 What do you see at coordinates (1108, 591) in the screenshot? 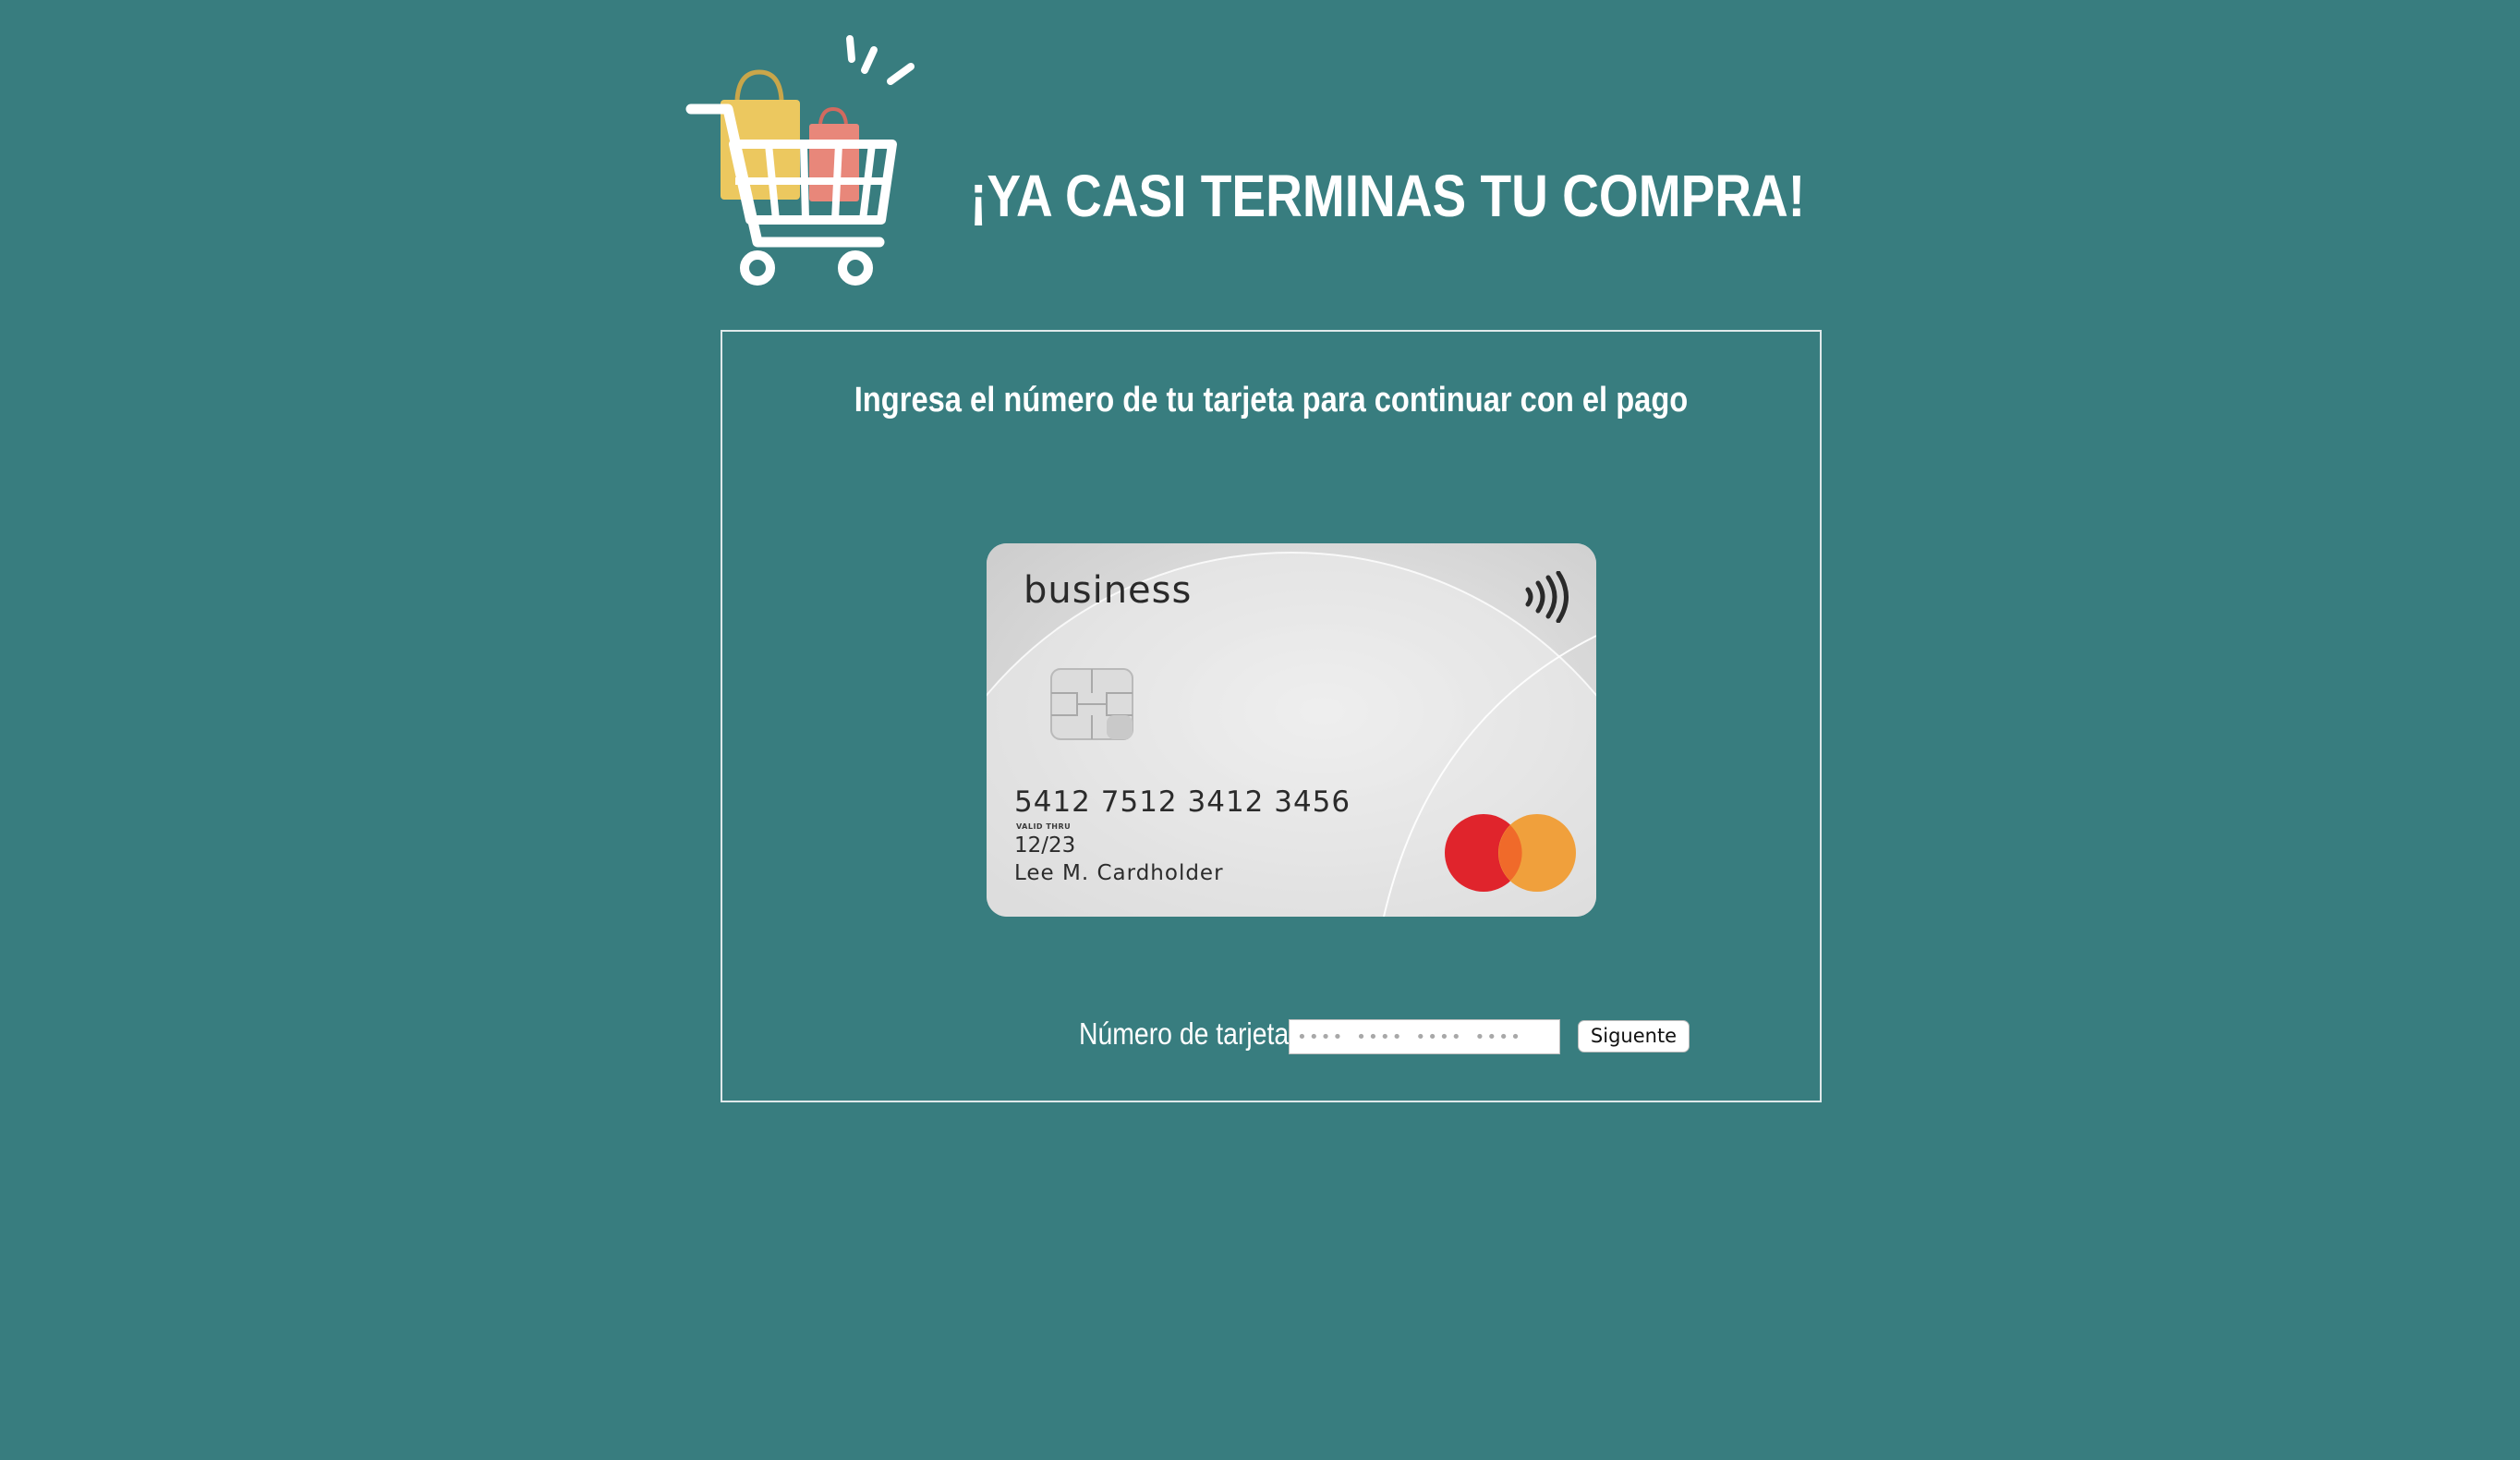
I see `card-brand-label: business` at bounding box center [1108, 591].